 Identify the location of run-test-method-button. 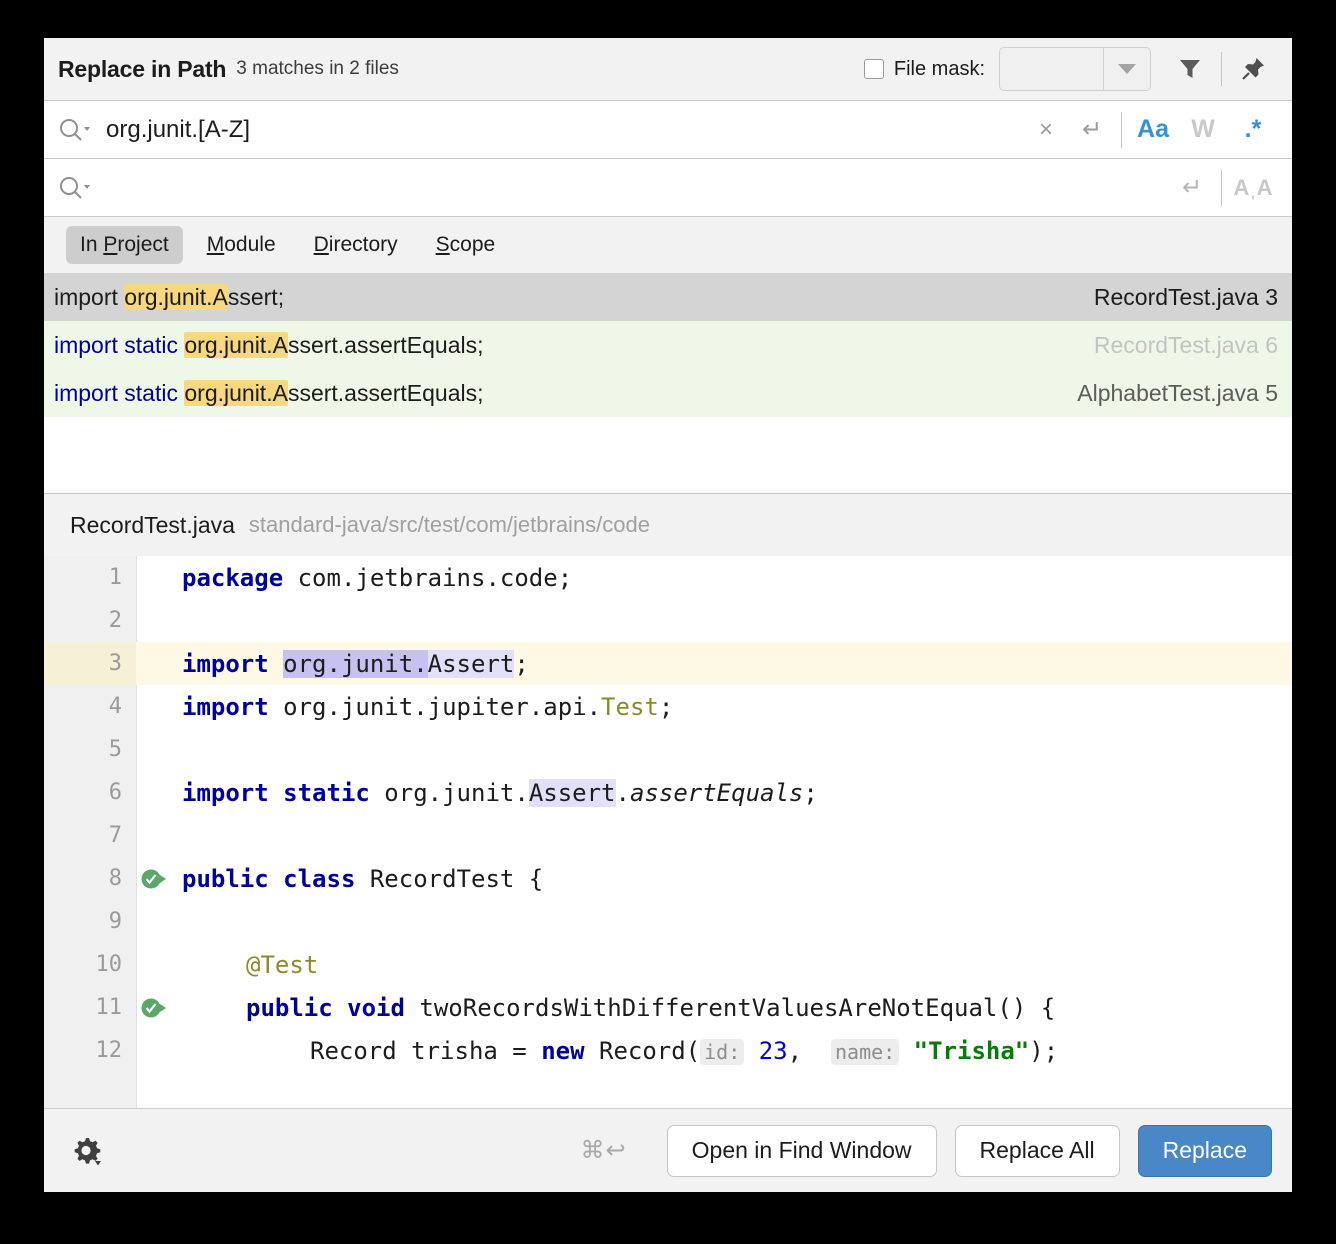
(155, 1008).